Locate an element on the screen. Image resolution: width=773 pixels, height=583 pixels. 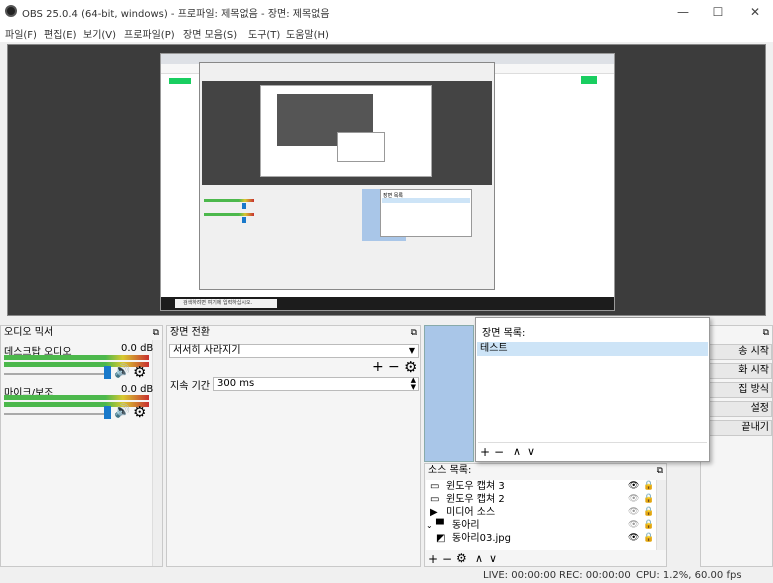
nested-mixer is located at coordinates (280, 234).